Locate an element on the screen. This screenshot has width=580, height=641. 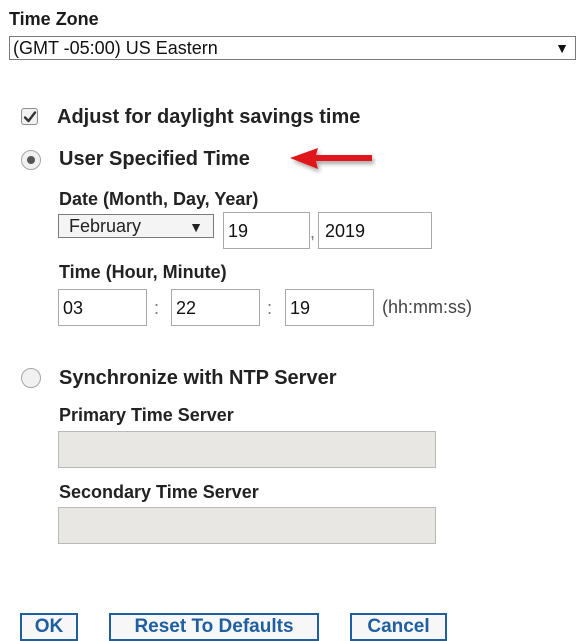
user-specified-time-label: User Specified Time is located at coordinates (154, 159).